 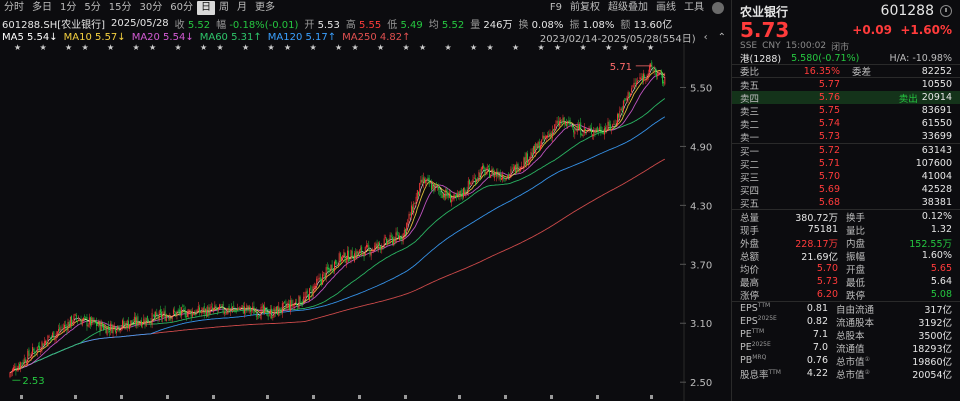 What do you see at coordinates (846, 98) in the screenshot?
I see `ask-row: 卖四 5.76 卖出 20914` at bounding box center [846, 98].